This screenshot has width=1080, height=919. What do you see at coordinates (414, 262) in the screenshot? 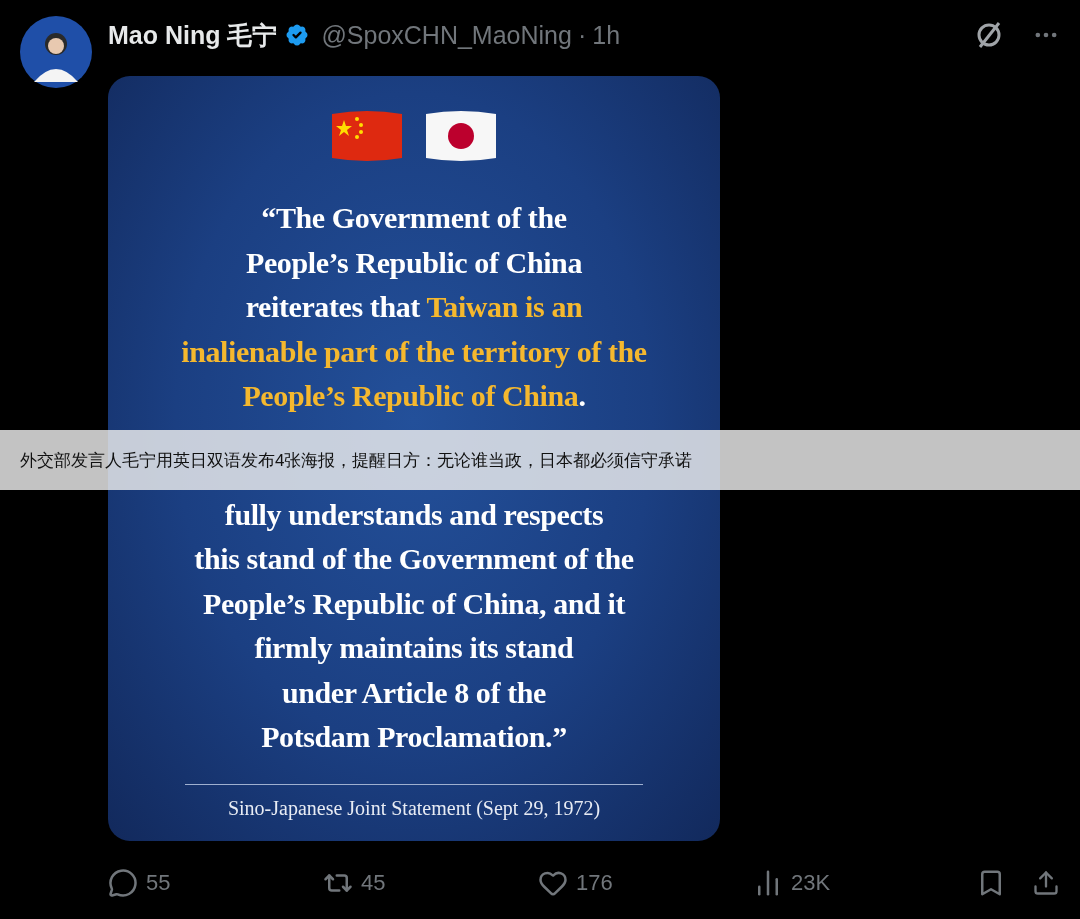
I see `quote-line: People’s Republic of China` at bounding box center [414, 262].